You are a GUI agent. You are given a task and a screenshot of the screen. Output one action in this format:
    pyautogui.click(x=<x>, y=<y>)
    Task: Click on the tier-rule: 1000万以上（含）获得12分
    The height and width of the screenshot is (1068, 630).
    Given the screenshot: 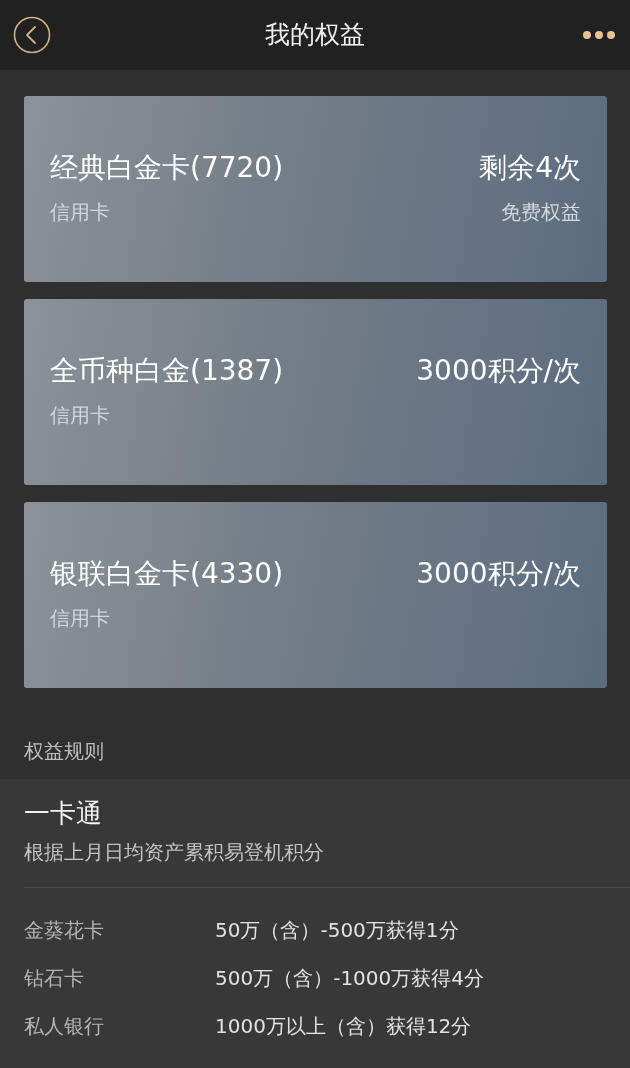 What is the action you would take?
    pyautogui.click(x=343, y=1026)
    